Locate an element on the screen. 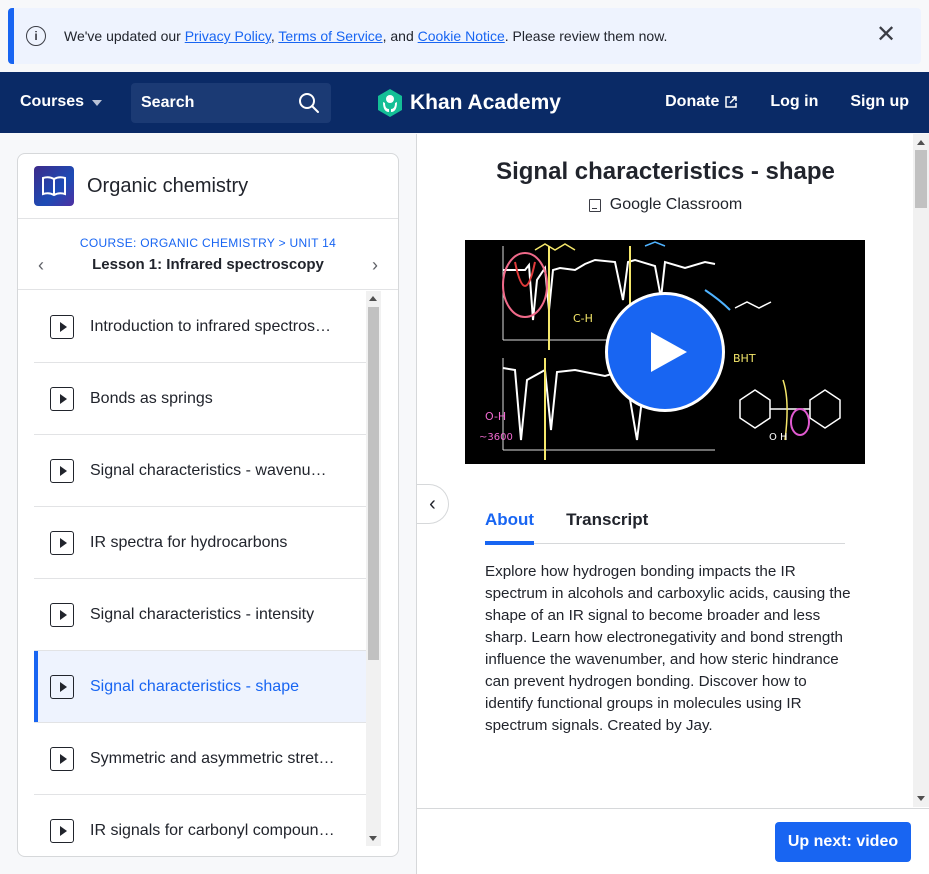 The image size is (929, 874). courses-menu-button: Courses is located at coordinates (61, 102).